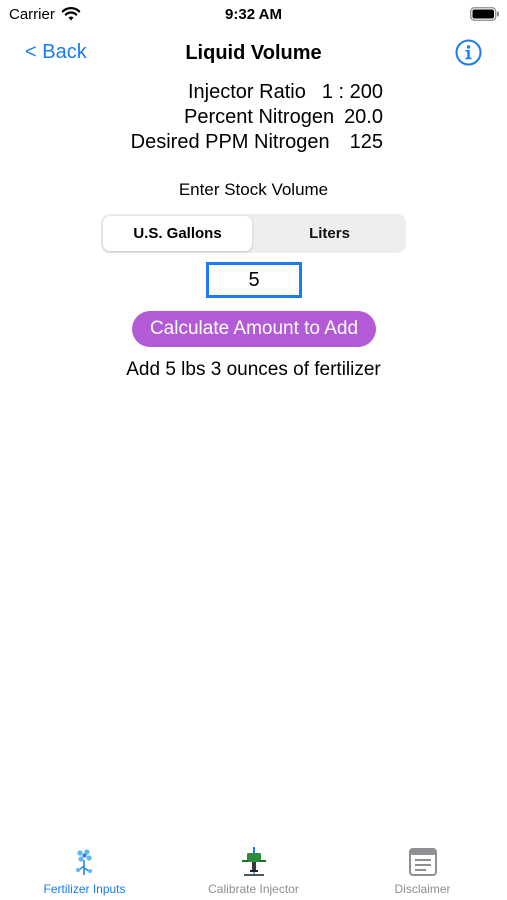  What do you see at coordinates (230, 142) in the screenshot?
I see `info-label: Desired PPM Nitrogen` at bounding box center [230, 142].